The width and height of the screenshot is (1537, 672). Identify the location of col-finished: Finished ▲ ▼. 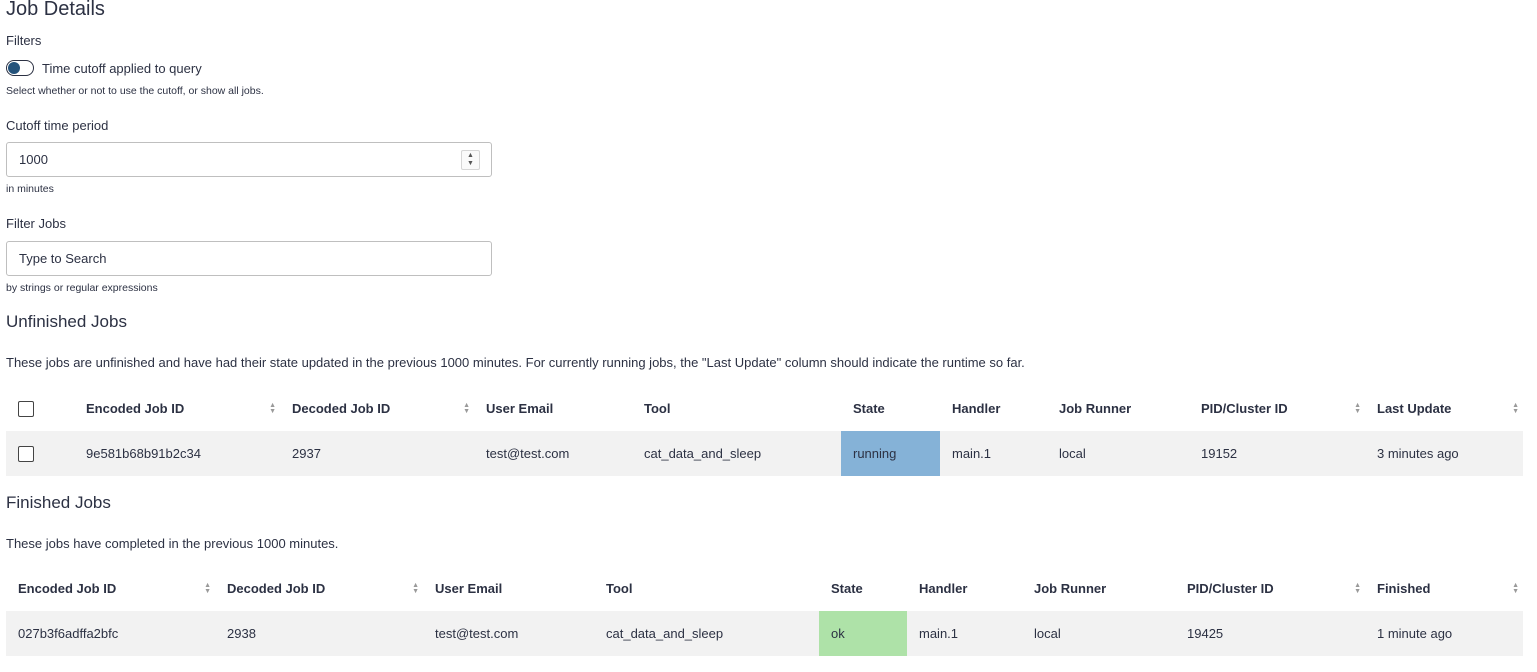
(1444, 588).